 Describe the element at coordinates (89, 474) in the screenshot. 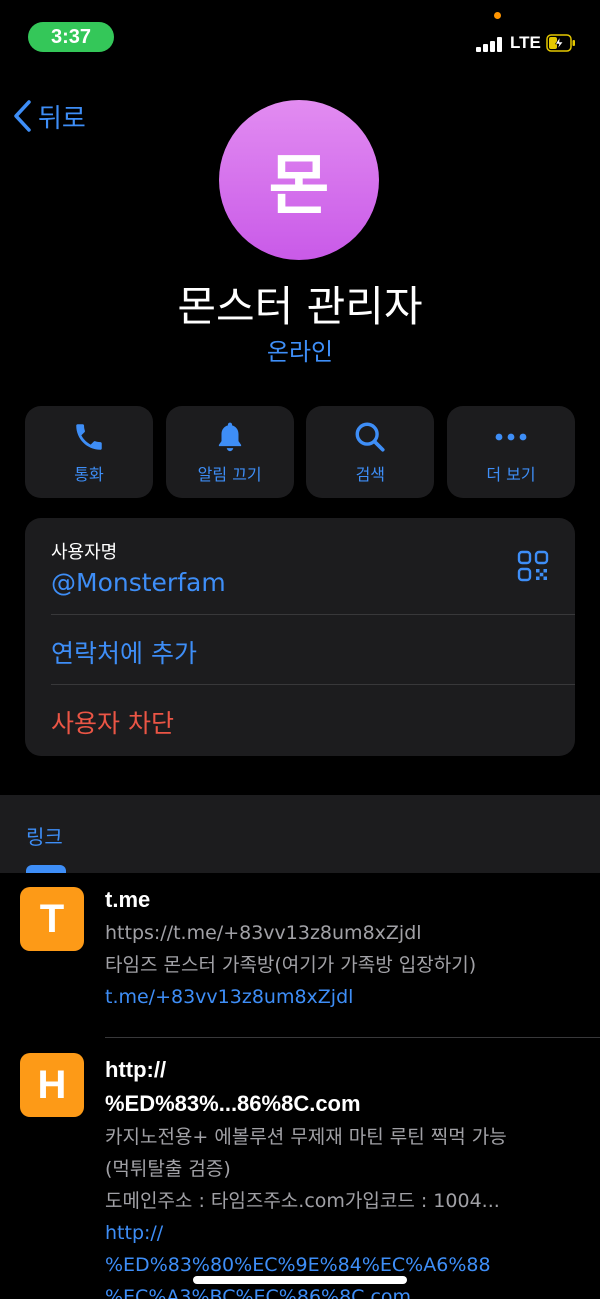

I see `call-label: 통화` at that location.